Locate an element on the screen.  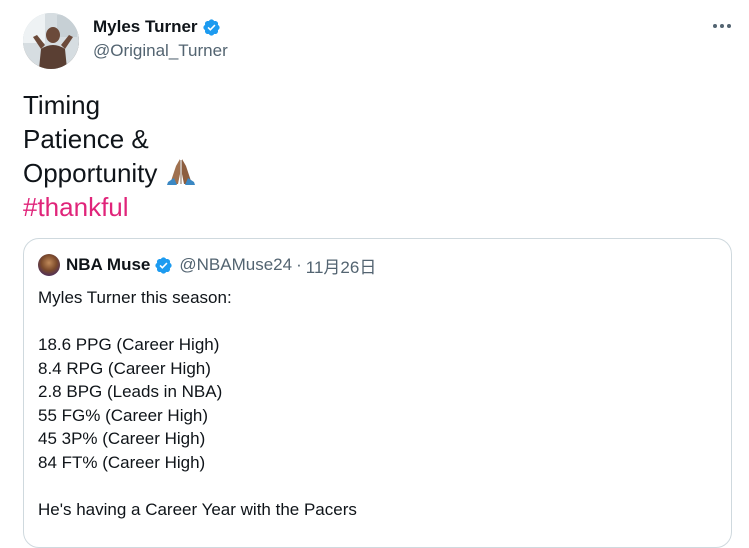
quoted-text-line: 2.8 BPG (Leads in NBA) is located at coordinates (130, 391).